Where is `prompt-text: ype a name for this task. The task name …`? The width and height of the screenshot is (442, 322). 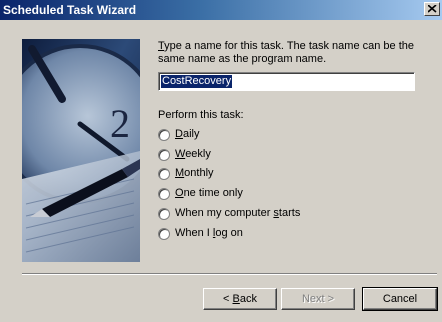
prompt-text: ype a name for this task. The task name … is located at coordinates (286, 52).